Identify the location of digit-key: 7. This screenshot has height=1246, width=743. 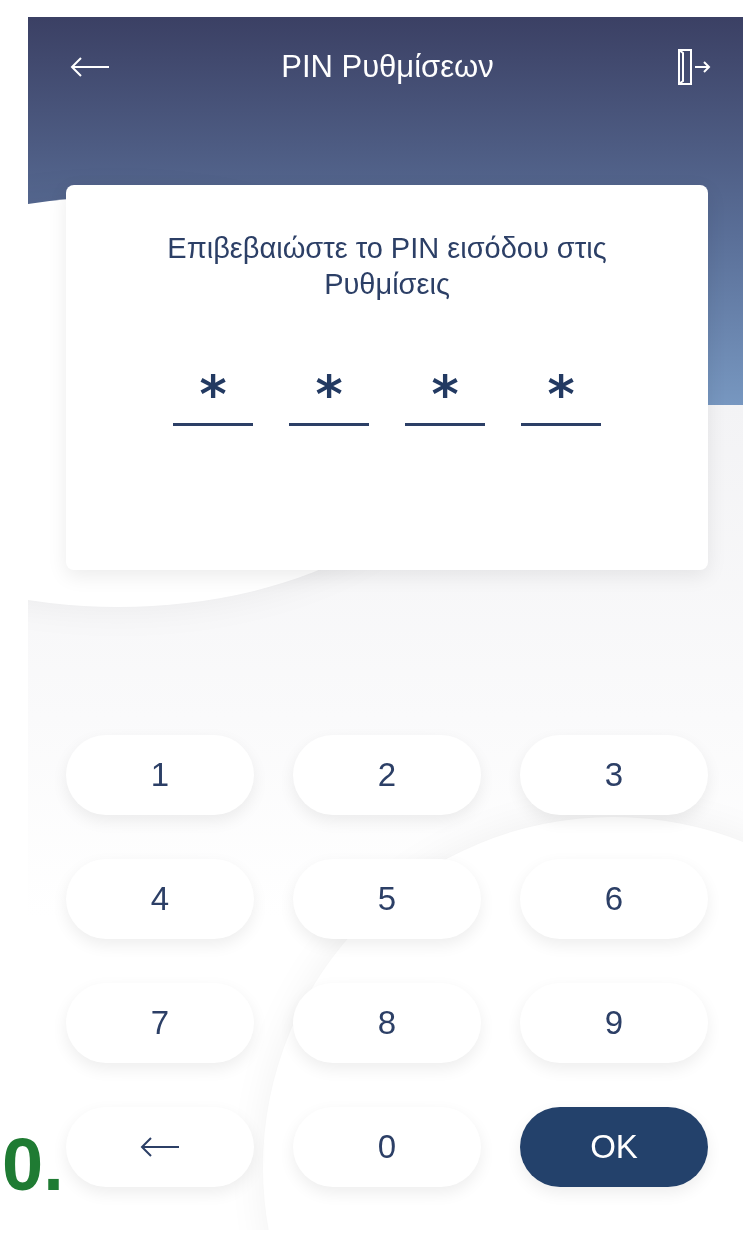
(160, 1023).